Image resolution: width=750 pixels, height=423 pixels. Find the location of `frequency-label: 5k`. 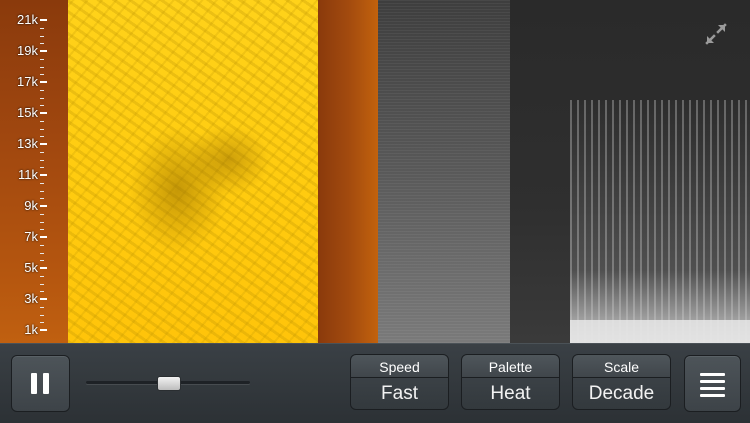

frequency-label: 5k is located at coordinates (31, 267).